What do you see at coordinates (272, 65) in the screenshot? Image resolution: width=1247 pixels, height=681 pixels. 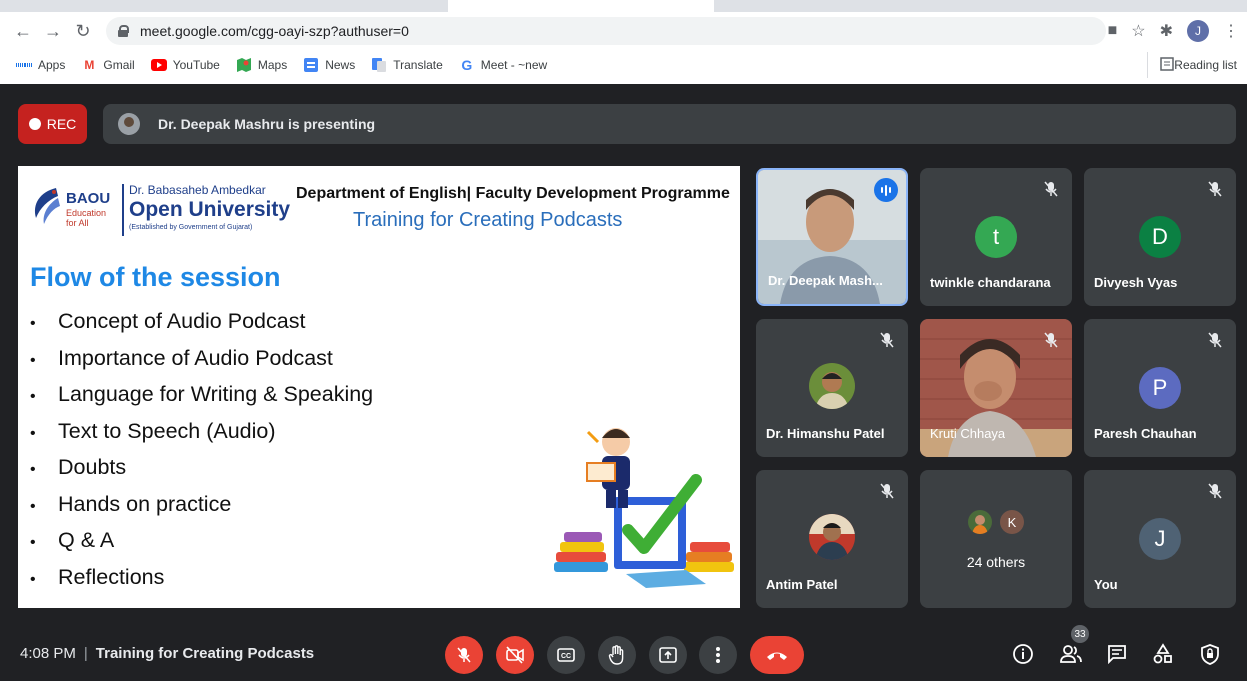 I see `bookmark-label: Maps` at bounding box center [272, 65].